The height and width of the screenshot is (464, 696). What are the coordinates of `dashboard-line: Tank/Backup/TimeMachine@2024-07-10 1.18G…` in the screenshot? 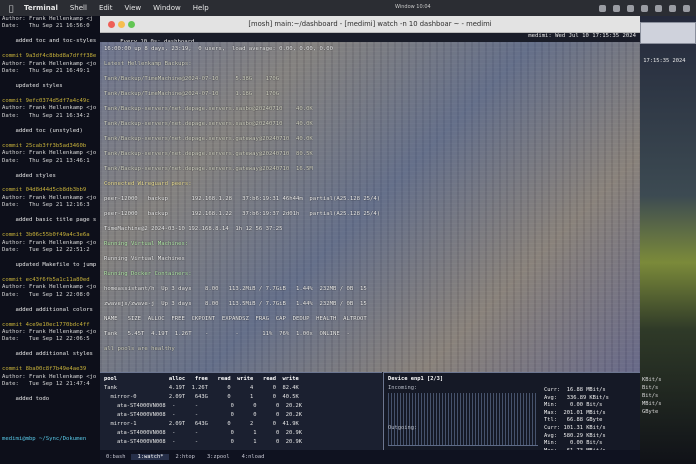 It's located at (192, 94).